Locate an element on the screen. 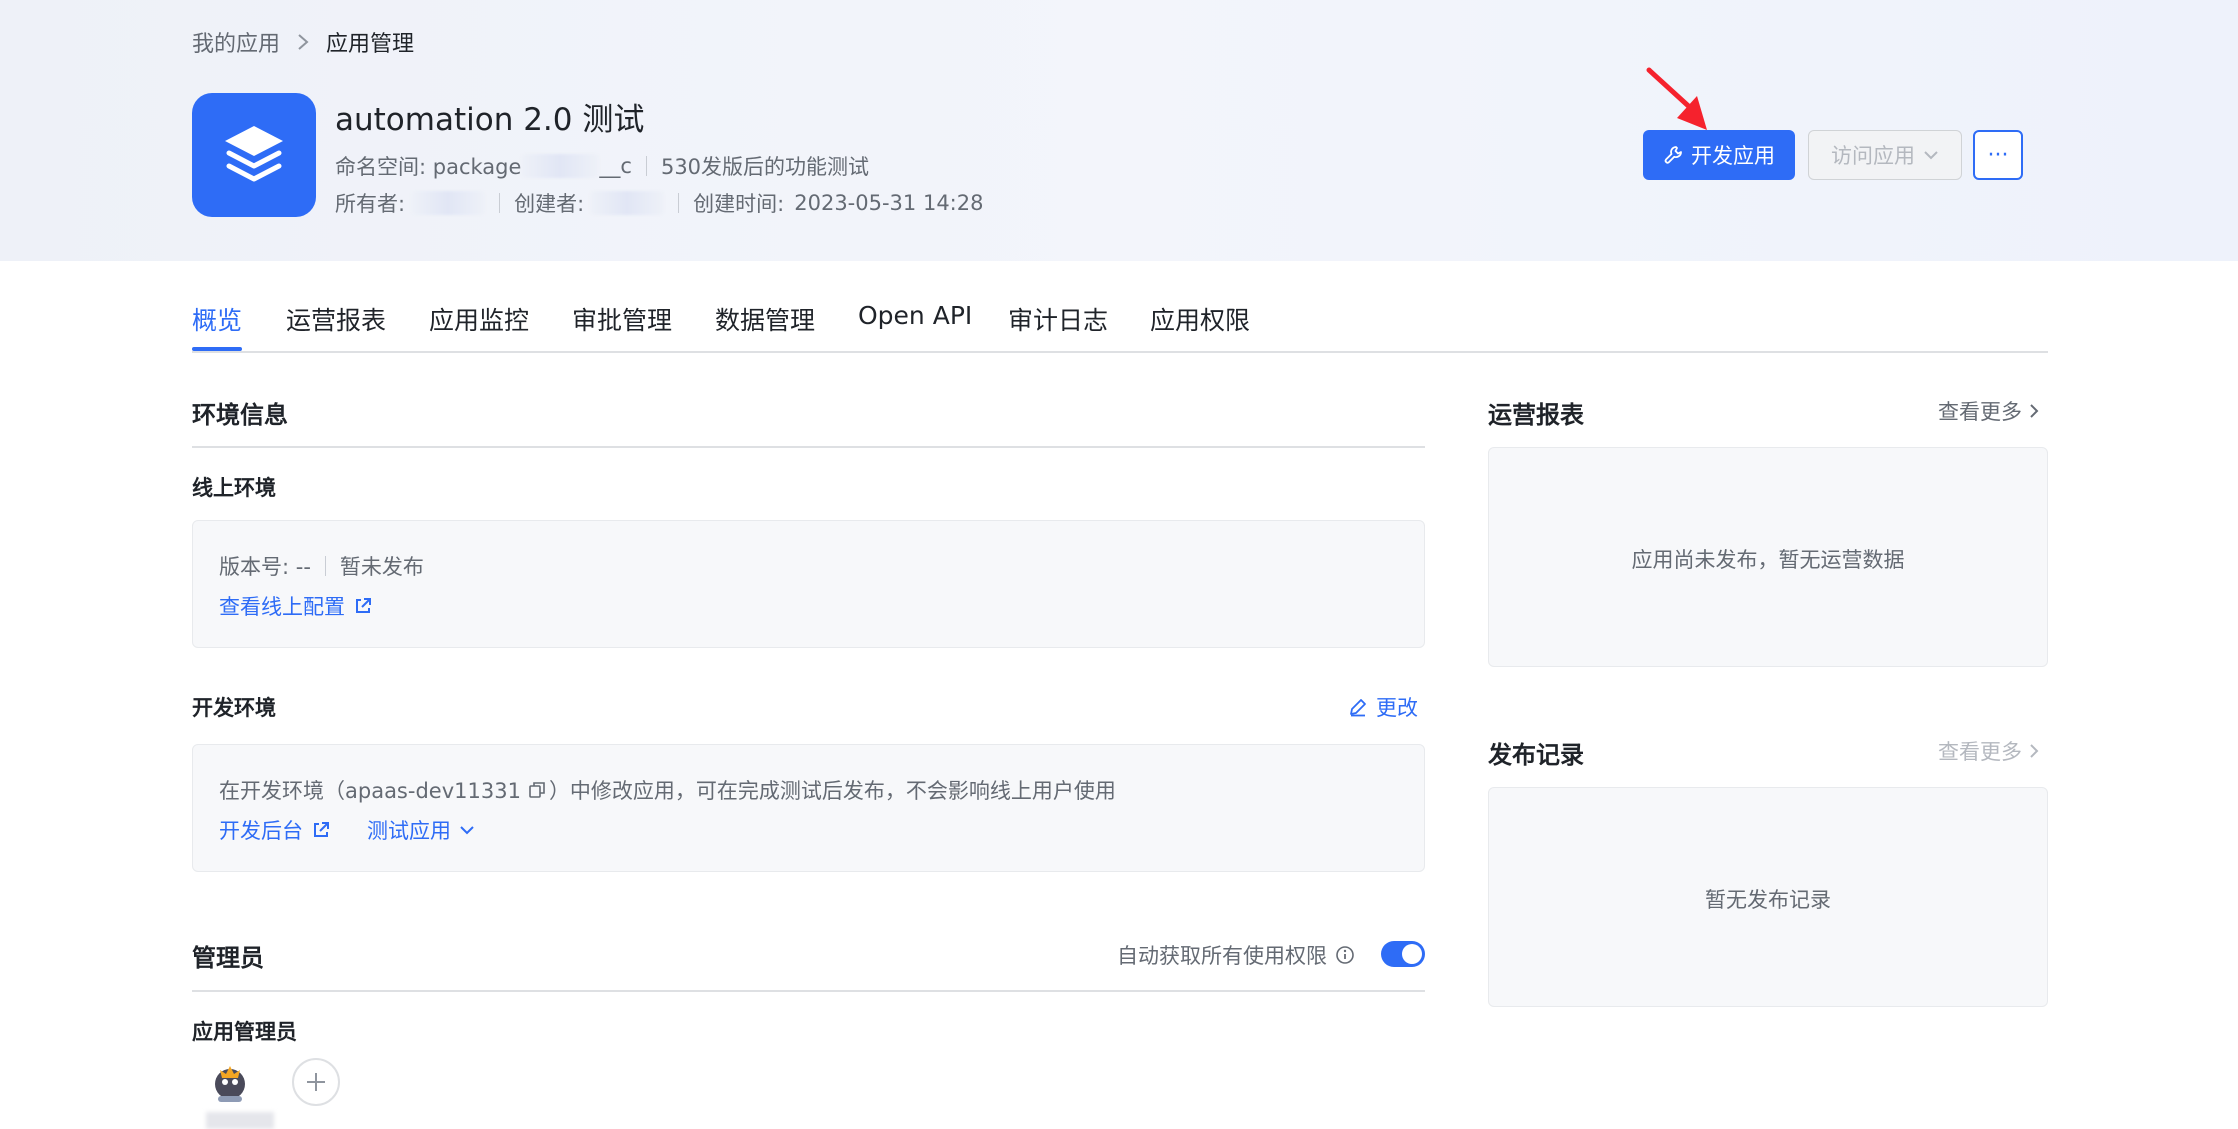  app-title: automation 2.0 测试 is located at coordinates (490, 120).